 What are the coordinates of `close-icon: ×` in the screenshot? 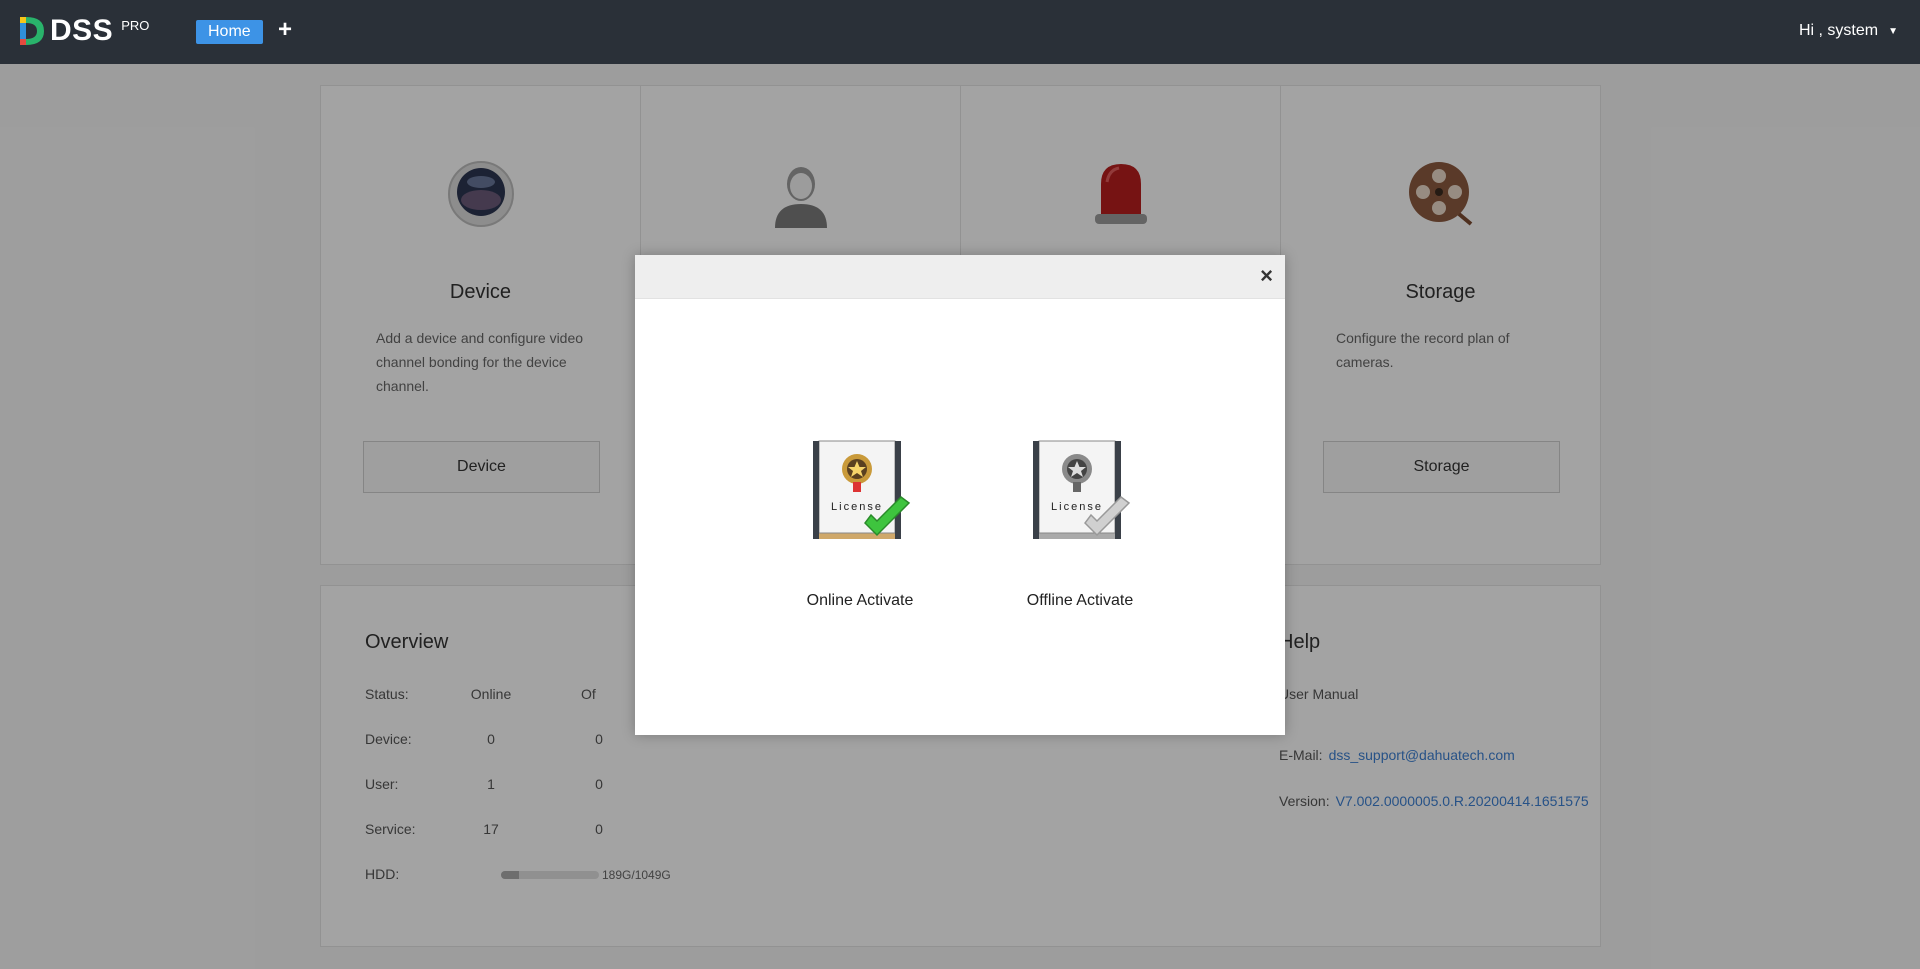 It's located at (1266, 276).